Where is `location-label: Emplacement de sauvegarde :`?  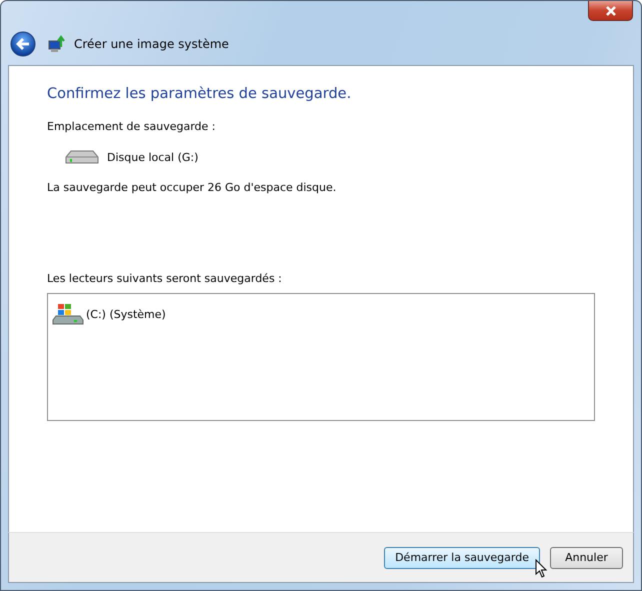
location-label: Emplacement de sauvegarde : is located at coordinates (131, 126).